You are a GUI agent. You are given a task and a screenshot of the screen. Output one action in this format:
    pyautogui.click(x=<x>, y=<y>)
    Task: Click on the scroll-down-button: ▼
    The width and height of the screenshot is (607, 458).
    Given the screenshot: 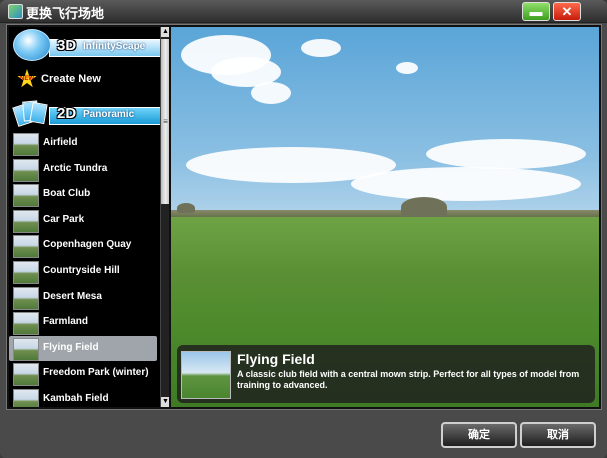 What is the action you would take?
    pyautogui.click(x=165, y=402)
    